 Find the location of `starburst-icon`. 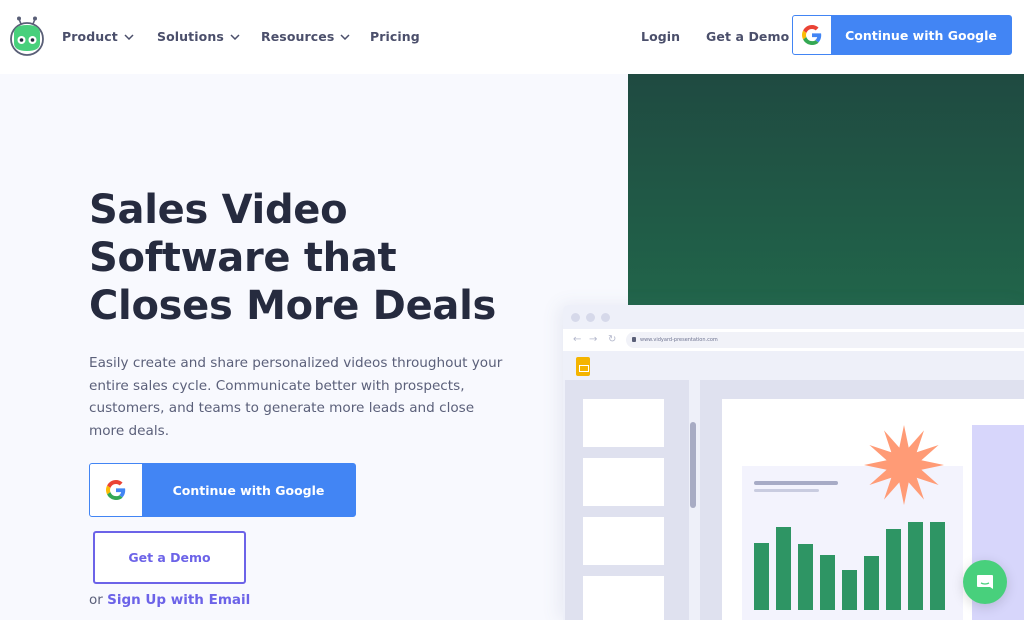

starburst-icon is located at coordinates (904, 465).